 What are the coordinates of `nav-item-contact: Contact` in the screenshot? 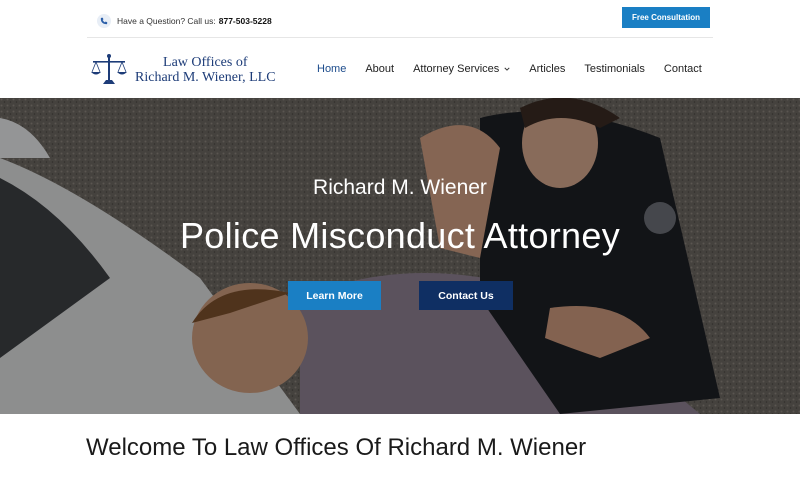 It's located at (683, 69).